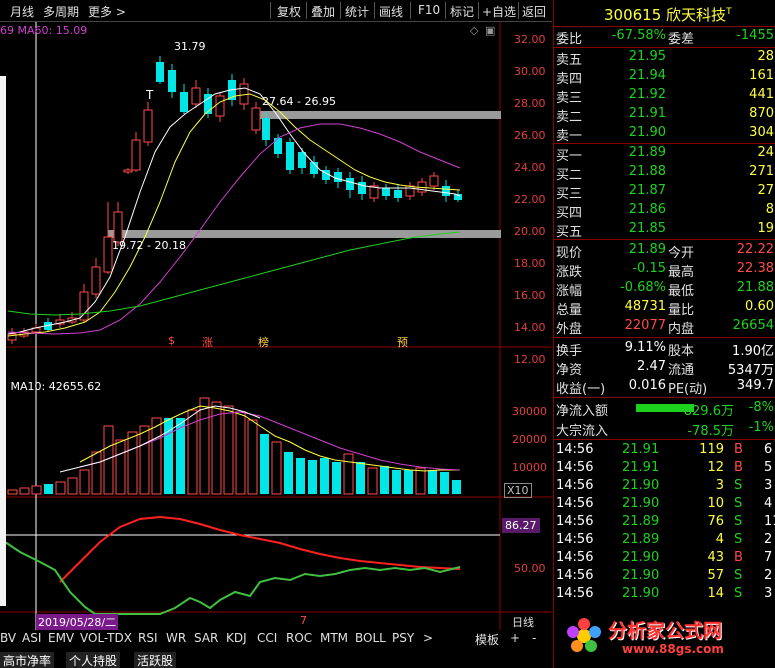  What do you see at coordinates (664, 349) in the screenshot?
I see `quote-row: 换手 9.11% 股本 1.90亿` at bounding box center [664, 349].